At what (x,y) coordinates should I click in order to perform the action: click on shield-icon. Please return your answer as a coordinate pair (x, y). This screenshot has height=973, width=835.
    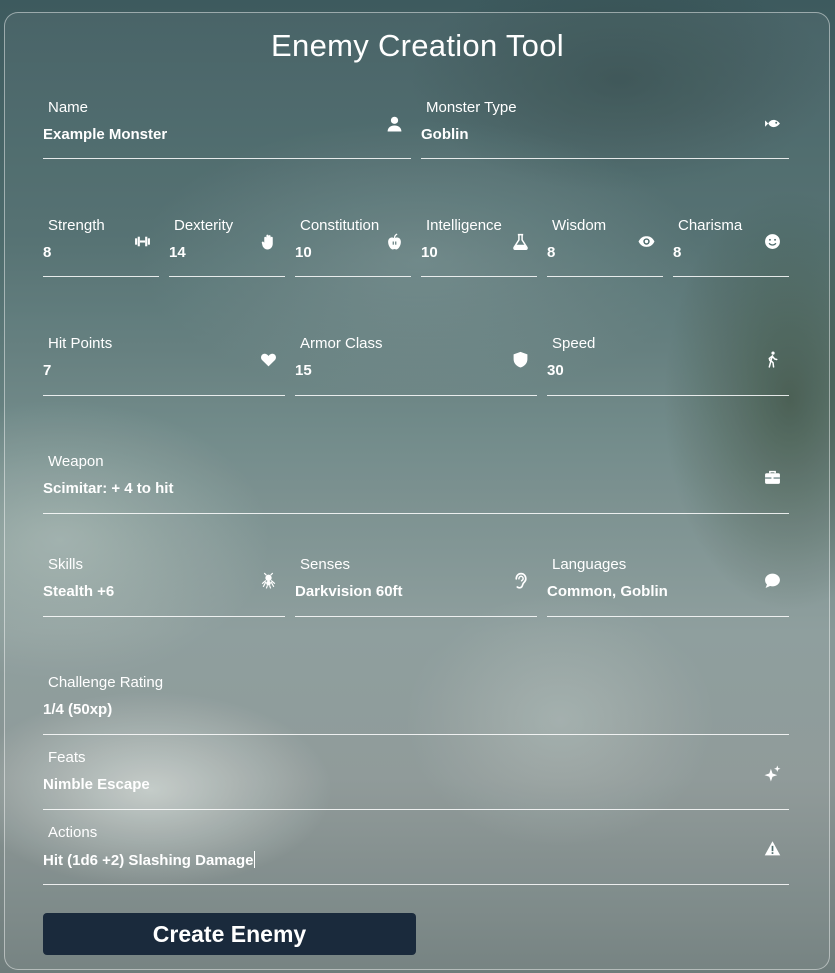
    Looking at the image, I should click on (520, 359).